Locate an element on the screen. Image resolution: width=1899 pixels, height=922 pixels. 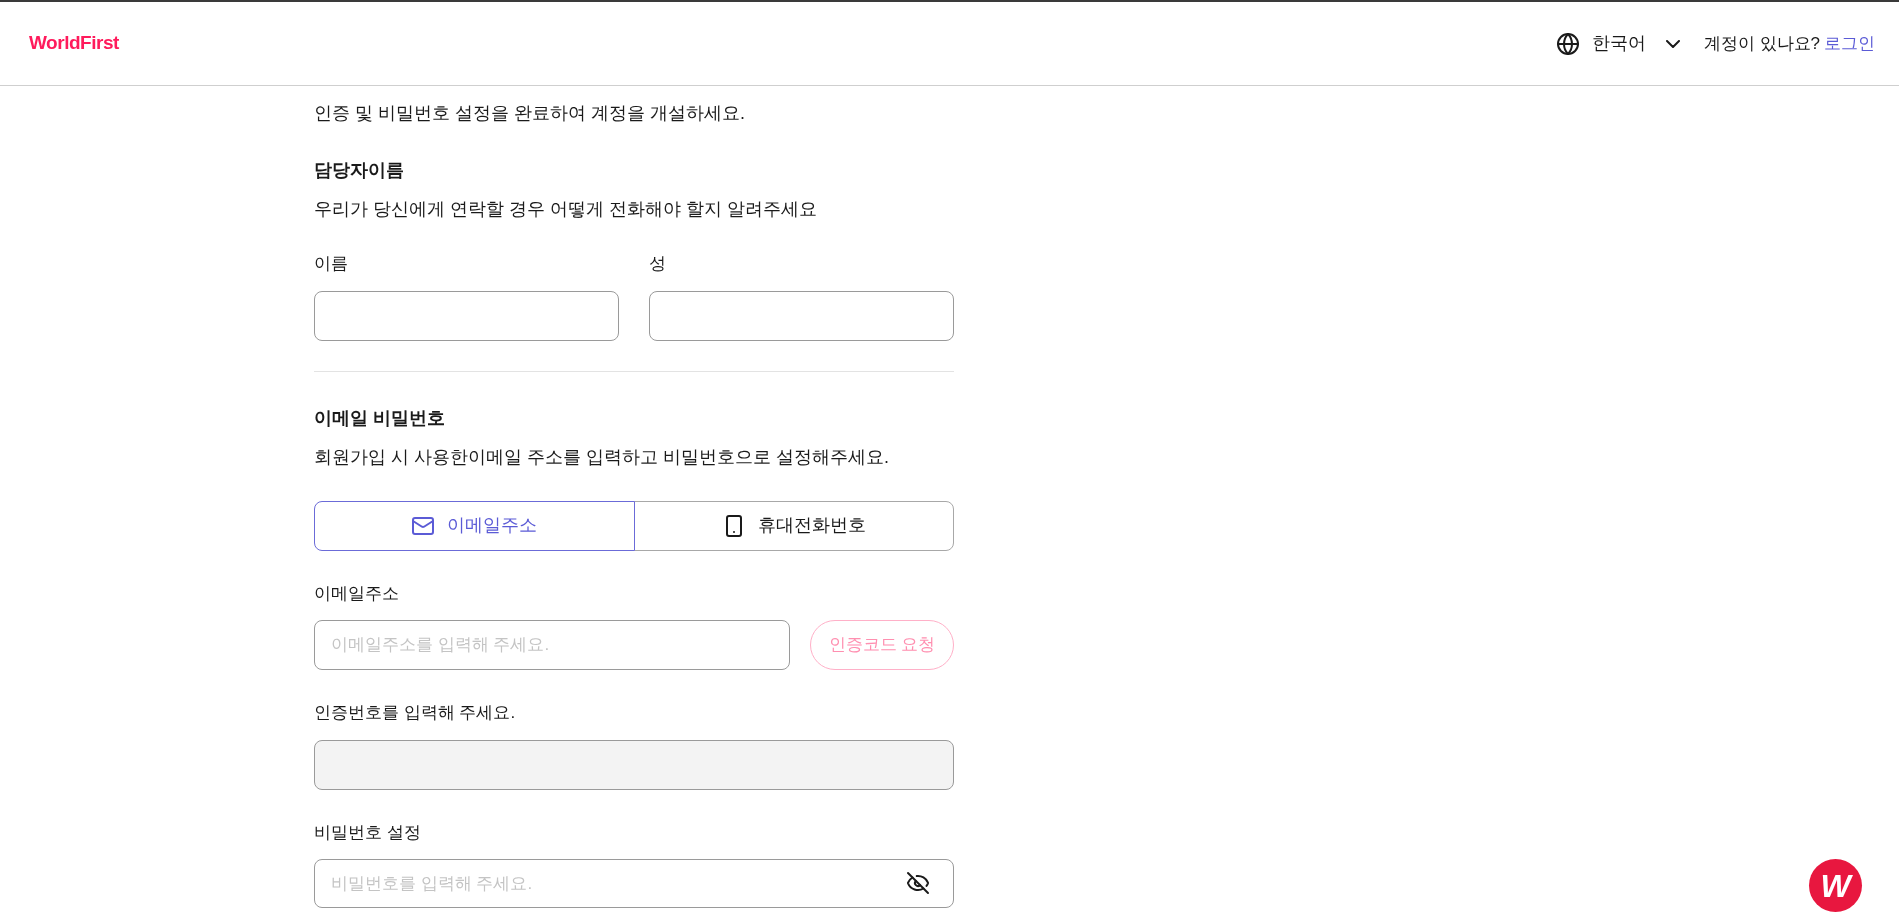
field-label: 이름 is located at coordinates (331, 264).